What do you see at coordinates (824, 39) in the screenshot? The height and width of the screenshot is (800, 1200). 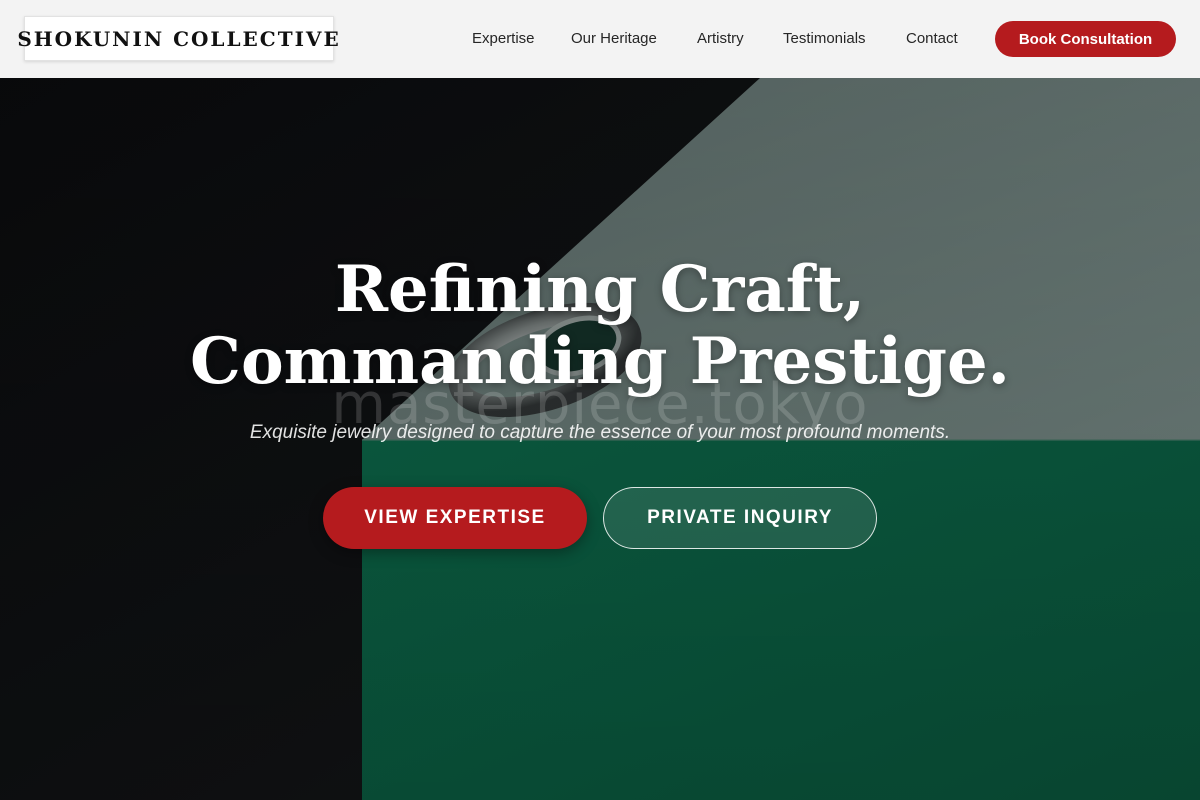 I see `nav-link-testimonials: Testimonials` at bounding box center [824, 39].